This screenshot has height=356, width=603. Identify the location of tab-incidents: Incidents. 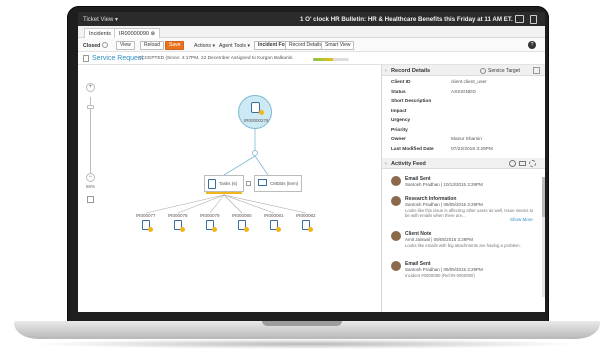
(100, 33).